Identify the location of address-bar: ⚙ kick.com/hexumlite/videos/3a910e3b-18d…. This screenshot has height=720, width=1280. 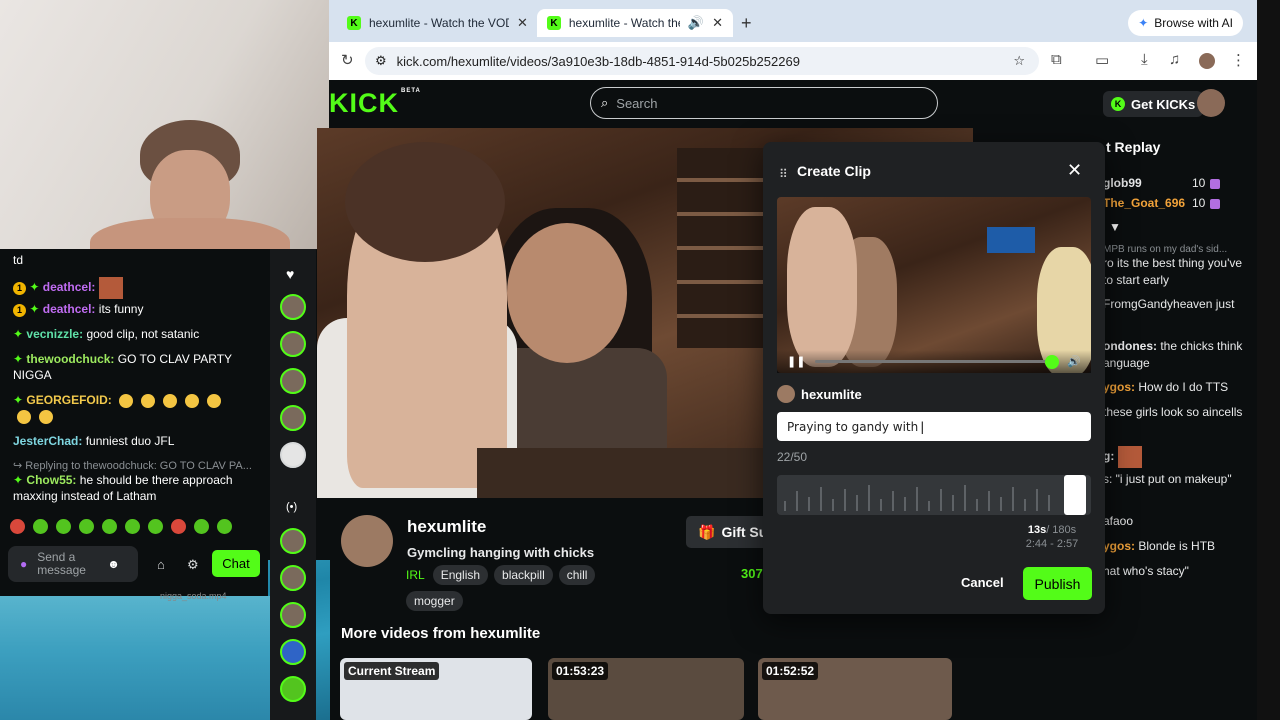
(702, 61).